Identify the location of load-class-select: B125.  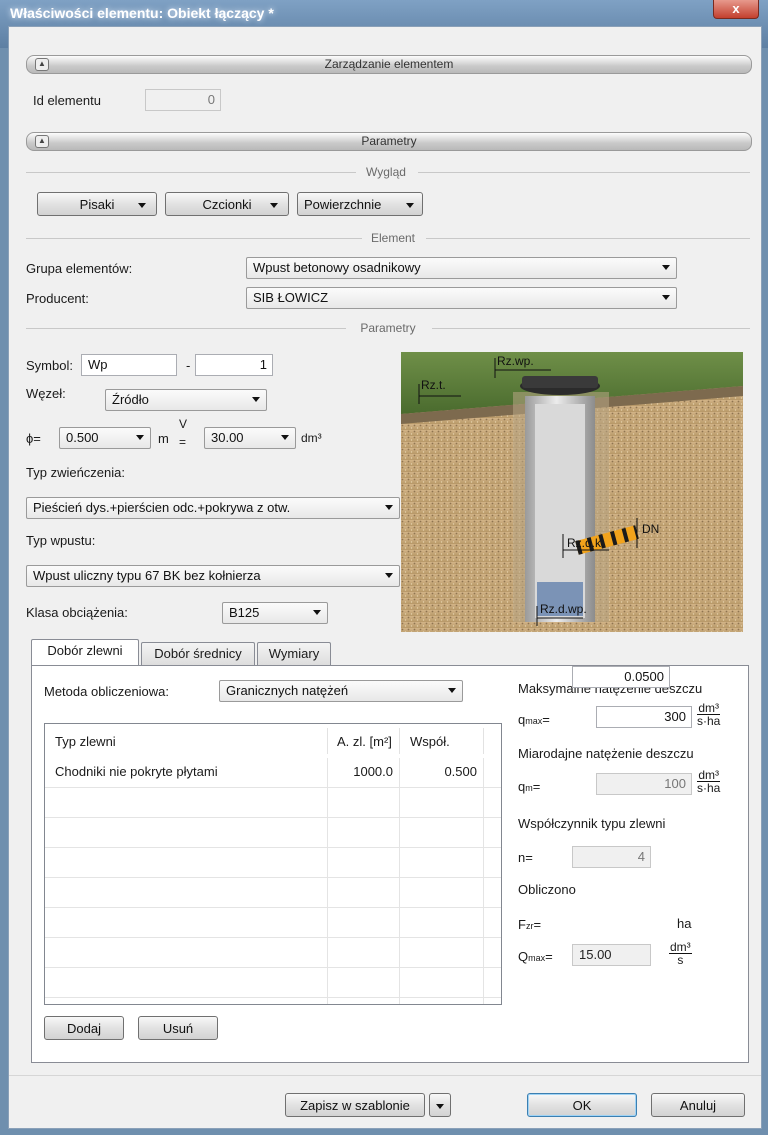
(275, 613).